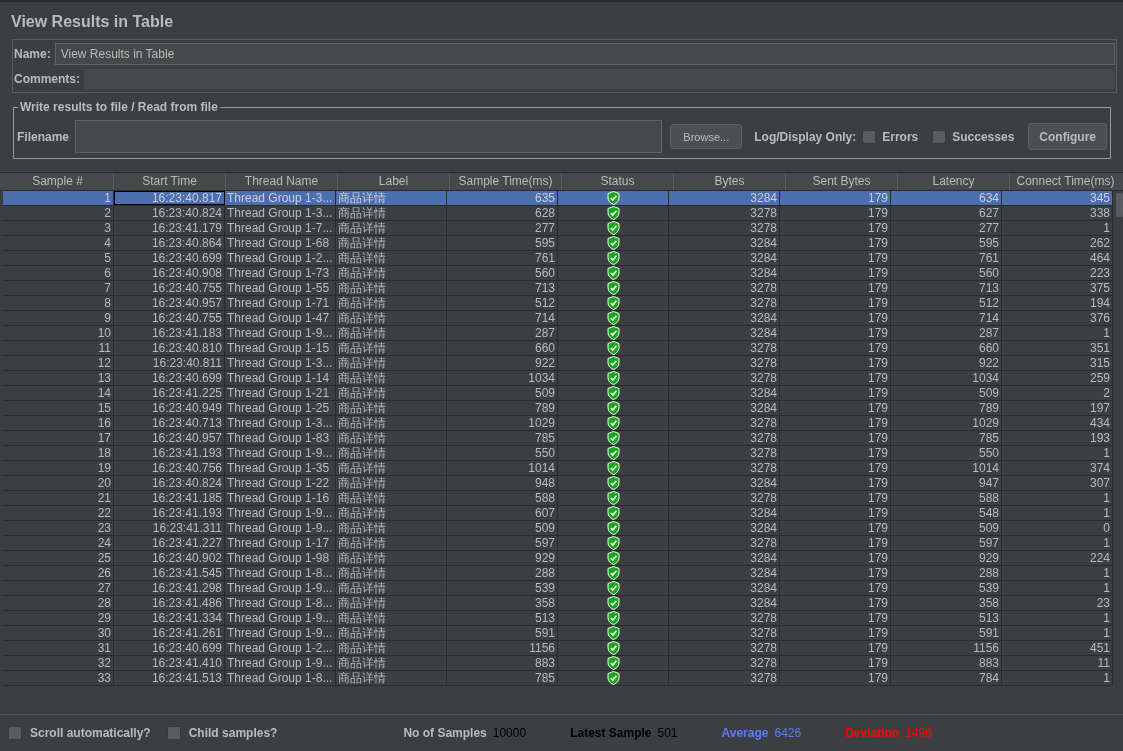 This screenshot has width=1123, height=751. Describe the element at coordinates (369, 136) in the screenshot. I see `filename-field` at that location.